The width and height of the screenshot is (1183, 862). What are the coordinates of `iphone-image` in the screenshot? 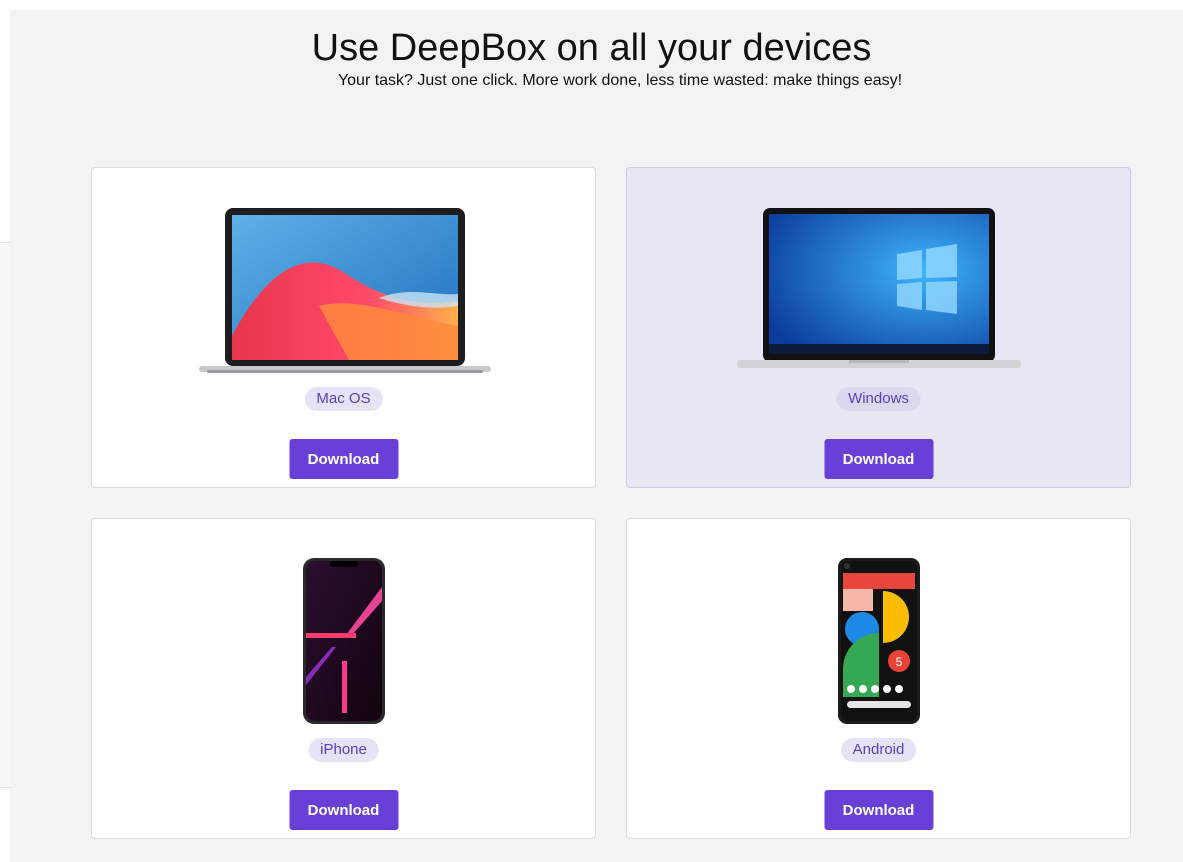 It's located at (343, 624).